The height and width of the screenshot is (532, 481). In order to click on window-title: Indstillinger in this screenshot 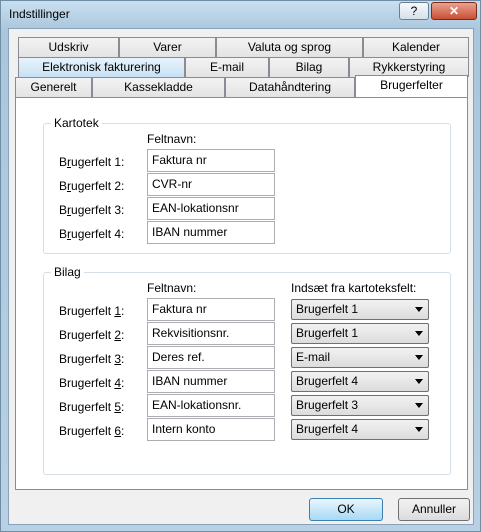, I will do `click(39, 14)`.